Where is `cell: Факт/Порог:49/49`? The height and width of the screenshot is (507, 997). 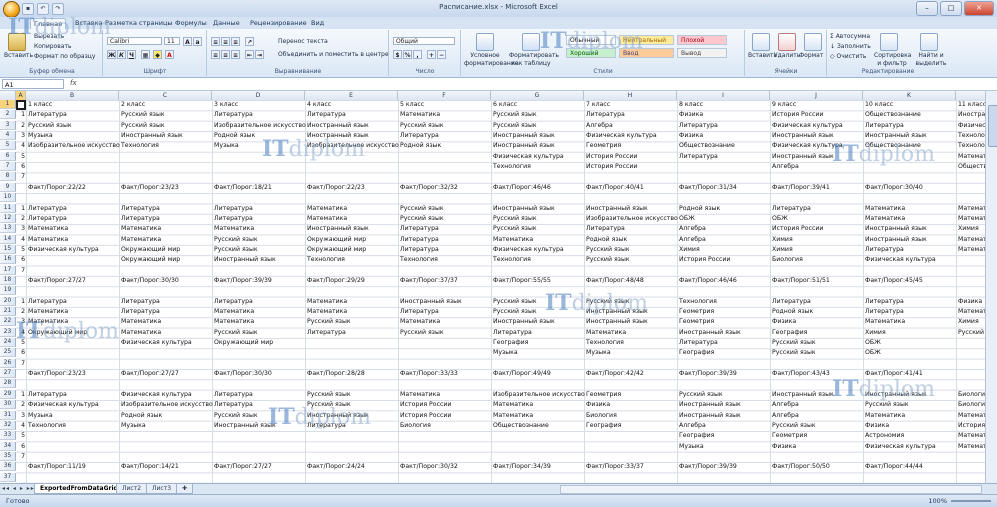 cell: Факт/Порог:49/49 is located at coordinates (522, 374).